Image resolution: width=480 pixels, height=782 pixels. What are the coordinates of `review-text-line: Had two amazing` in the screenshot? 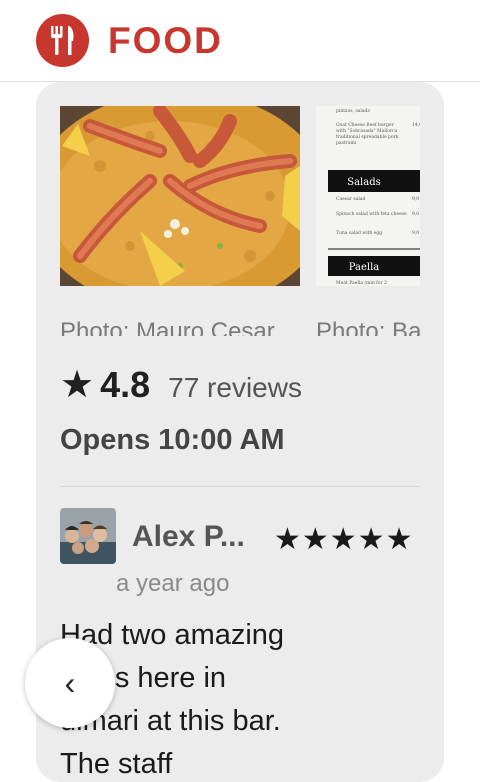 It's located at (172, 635).